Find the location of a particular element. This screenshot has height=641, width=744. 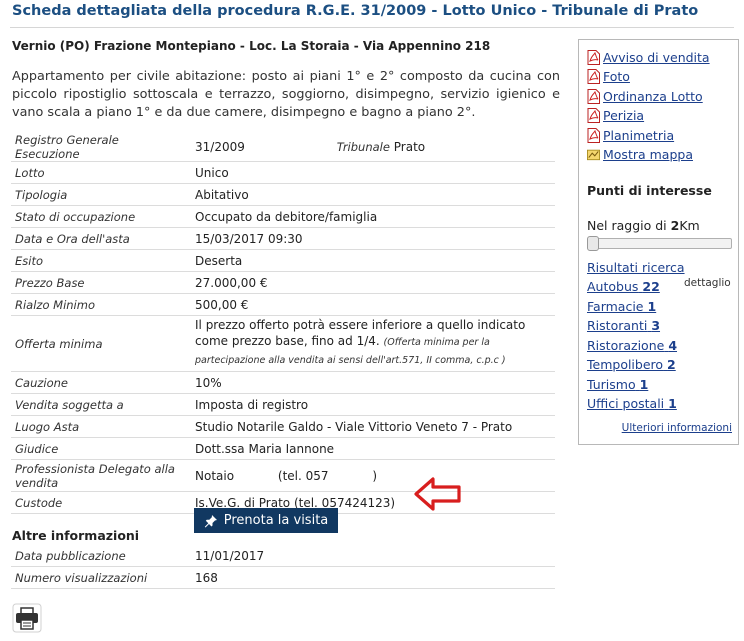

table-row: Numero visualizzazioni 168 is located at coordinates (283, 577).